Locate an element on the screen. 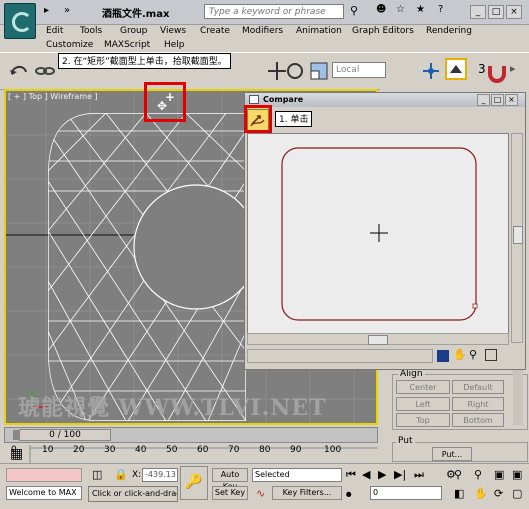  curve-display-icon is located at coordinates (443, 356).